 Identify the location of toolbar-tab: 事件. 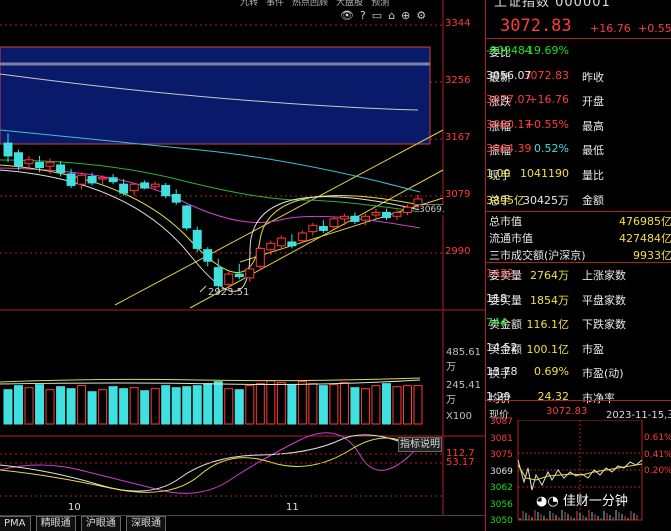
(275, 4).